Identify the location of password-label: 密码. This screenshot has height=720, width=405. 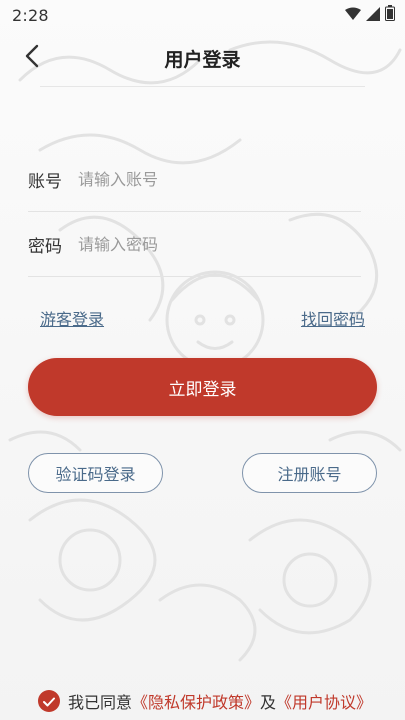
(45, 247).